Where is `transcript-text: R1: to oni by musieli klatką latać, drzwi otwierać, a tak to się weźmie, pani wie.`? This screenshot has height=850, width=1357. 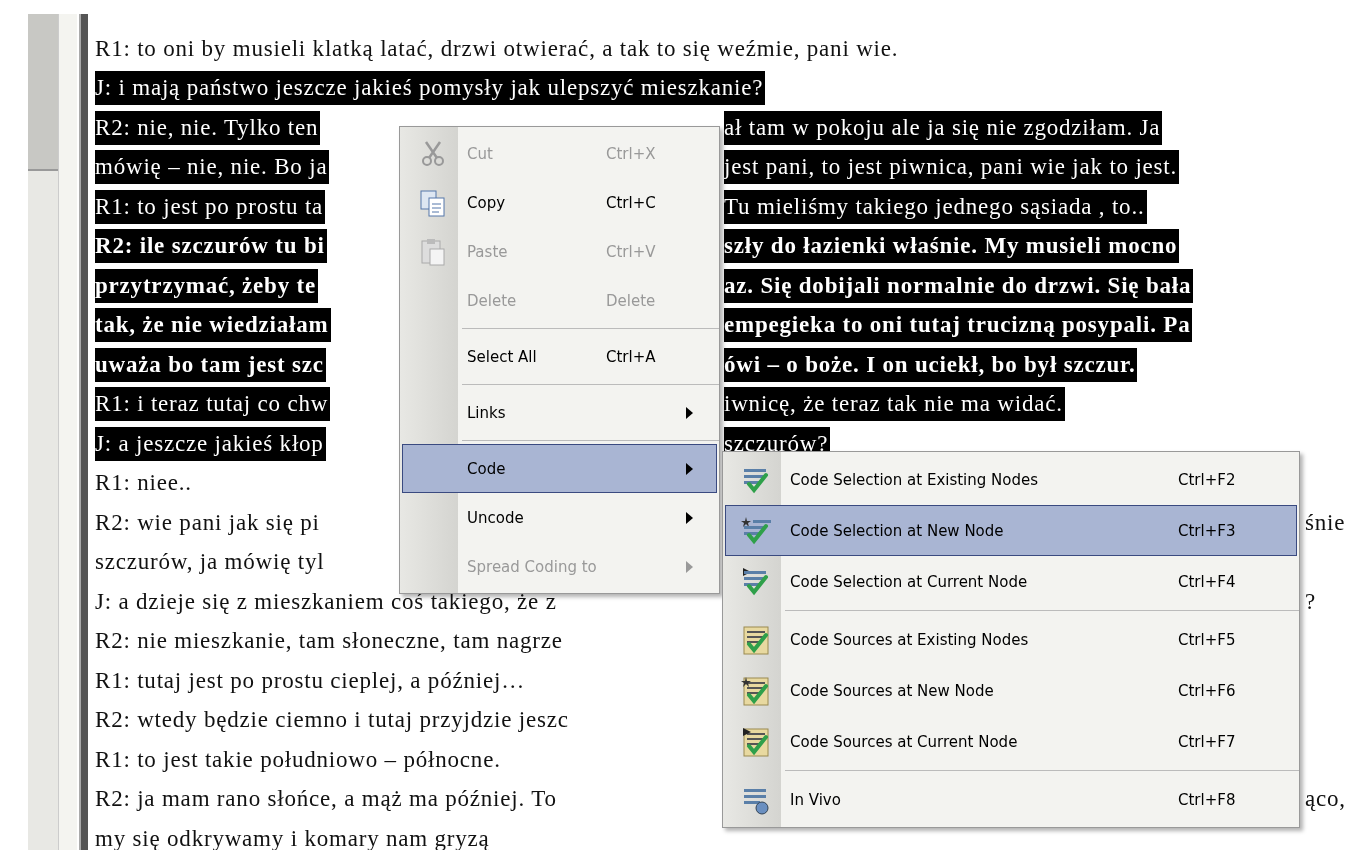 transcript-text: R1: to oni by musieli klatką latać, drzwi otwierać, a tak to się weźmie, pani wie. is located at coordinates (497, 48).